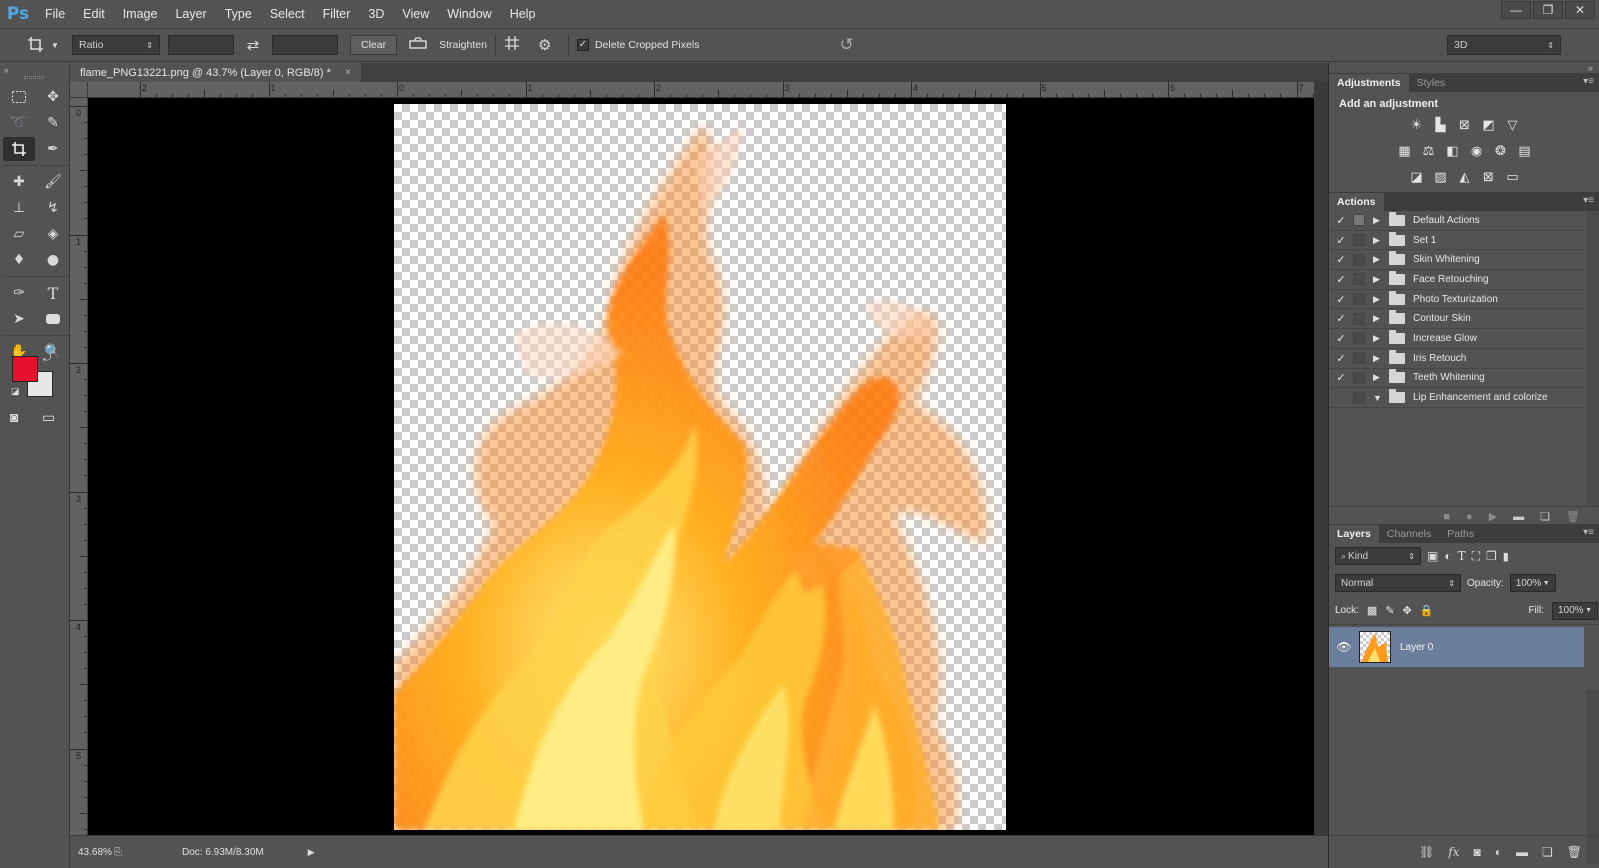  I want to click on curves-icon: ⊠, so click(1465, 125).